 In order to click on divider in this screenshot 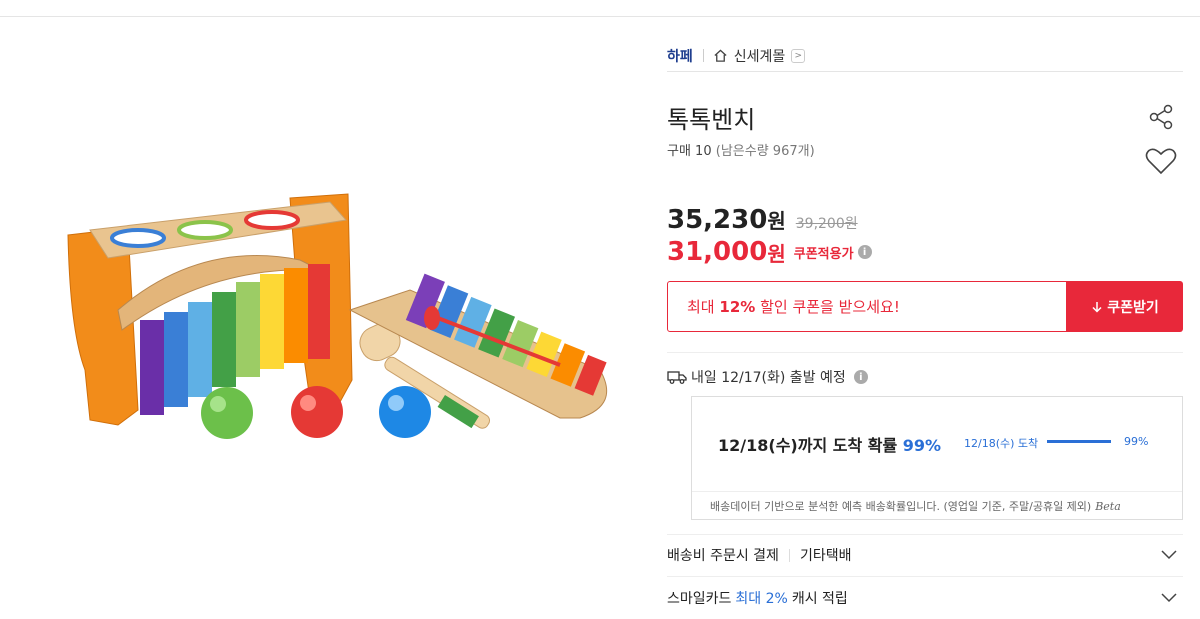, I will do `click(925, 352)`.